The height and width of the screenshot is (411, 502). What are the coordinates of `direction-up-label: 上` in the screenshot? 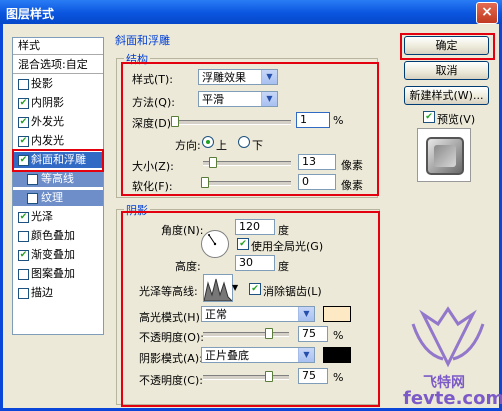 It's located at (221, 145).